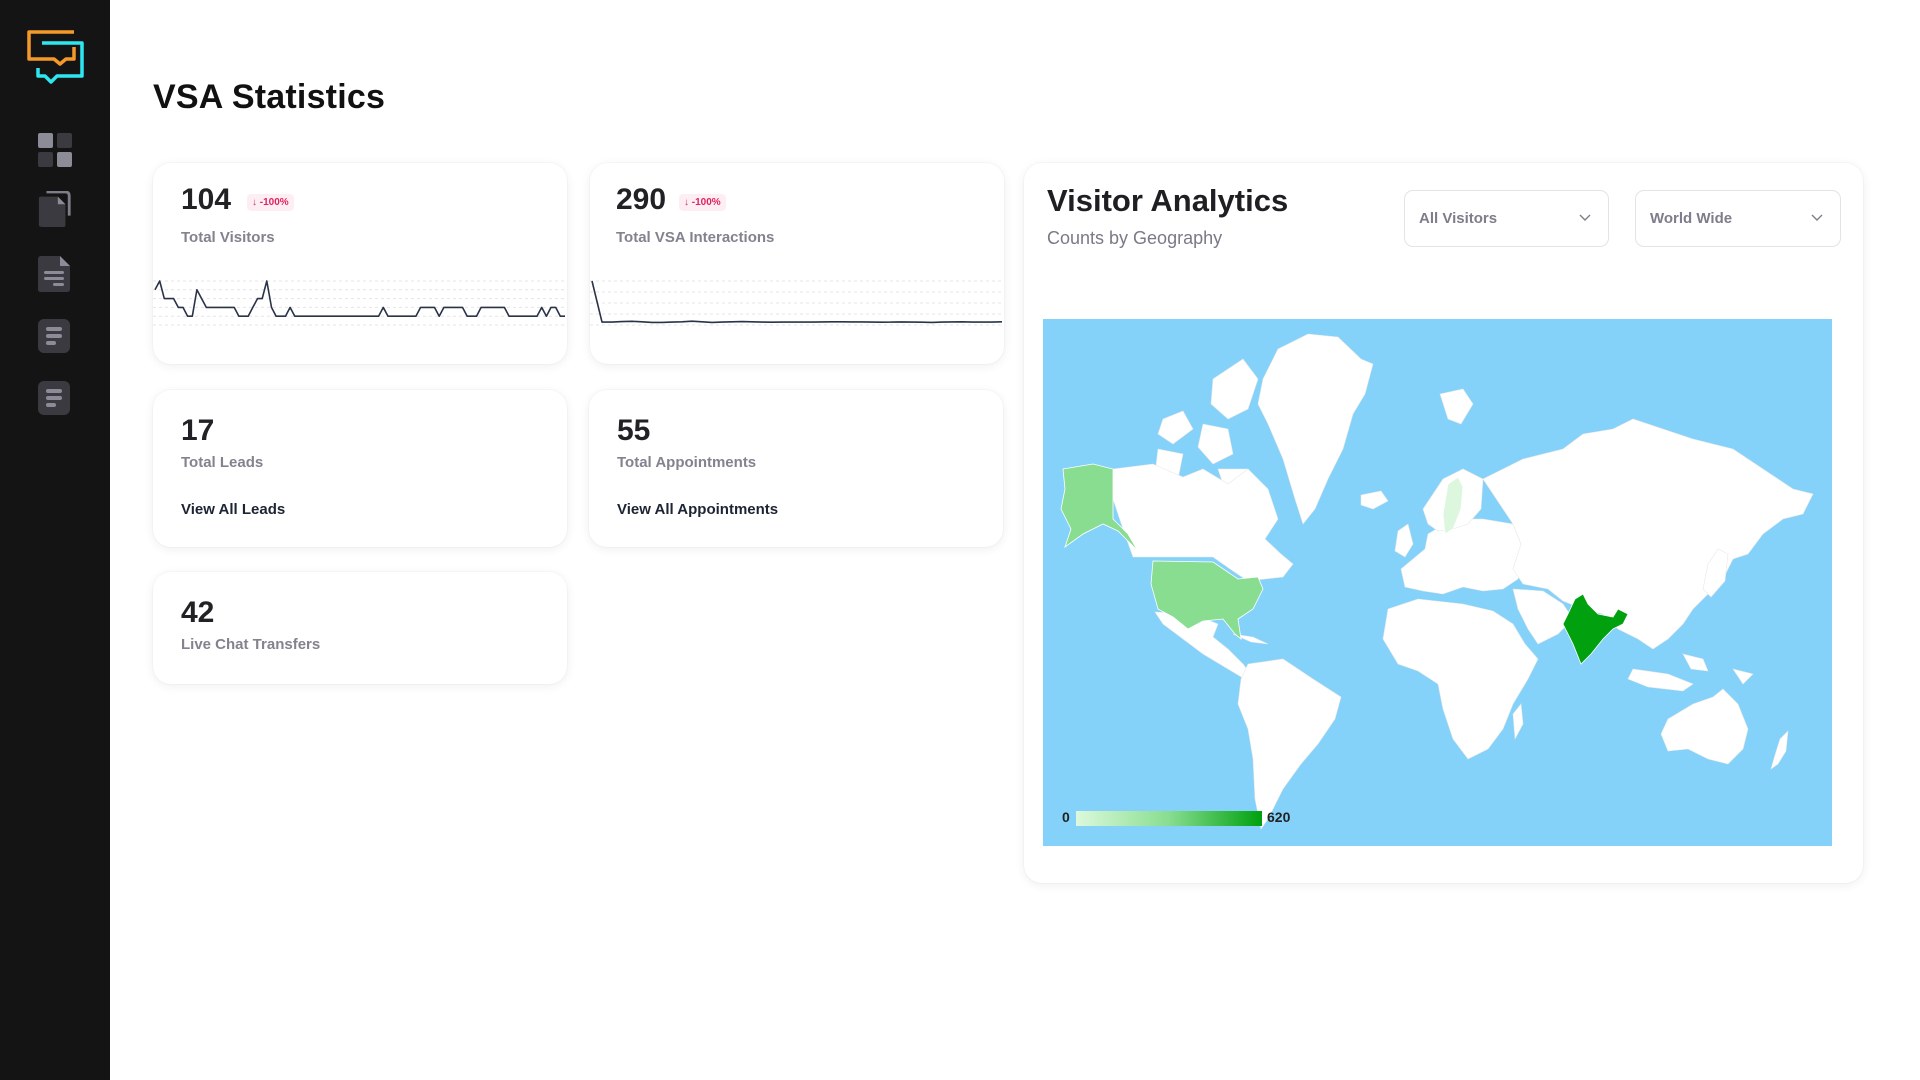 The height and width of the screenshot is (1080, 1920). What do you see at coordinates (641, 199) in the screenshot?
I see `total-vsa-interactions-value: 290` at bounding box center [641, 199].